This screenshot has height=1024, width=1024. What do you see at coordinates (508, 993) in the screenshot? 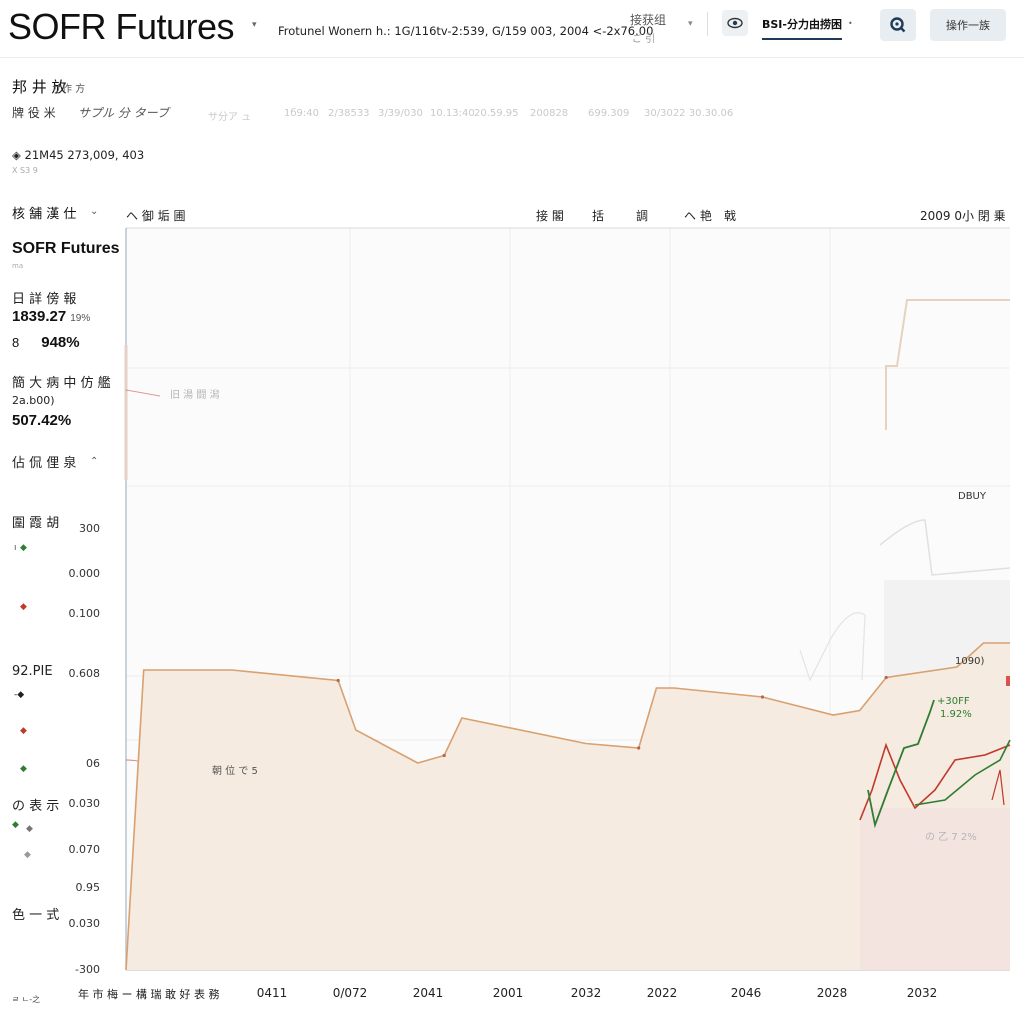
I see `x-tick-label: 2001` at bounding box center [508, 993].